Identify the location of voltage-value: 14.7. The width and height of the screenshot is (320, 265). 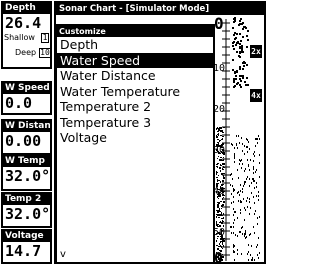
(23, 251).